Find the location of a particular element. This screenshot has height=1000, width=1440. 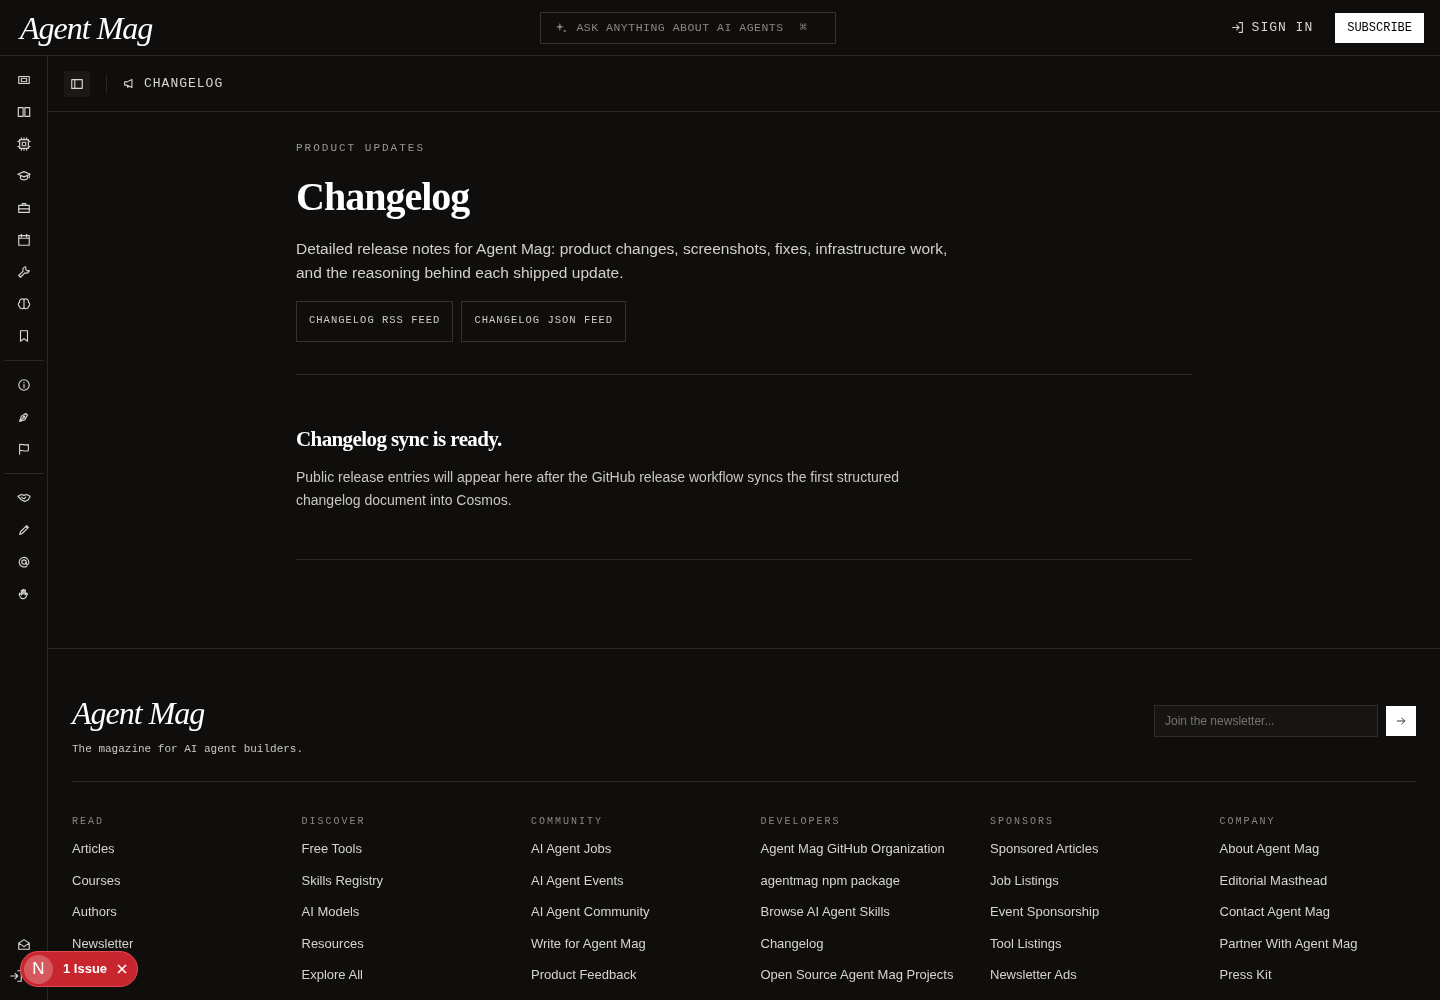

chip-icon is located at coordinates (23, 144).